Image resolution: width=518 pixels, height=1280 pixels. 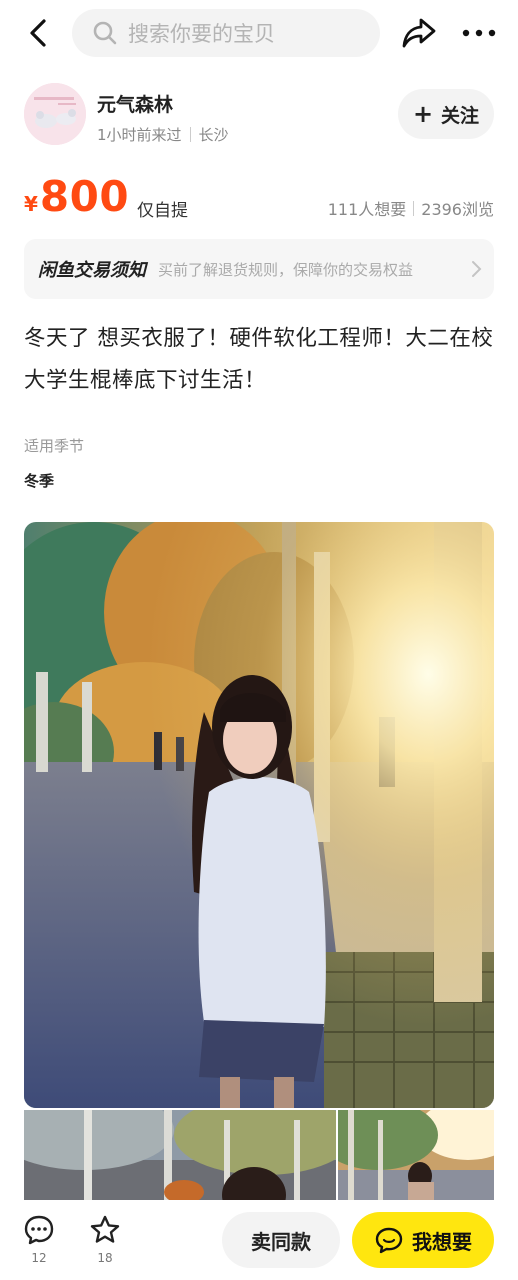 I want to click on search-bar: 搜索你要的宝贝, so click(x=226, y=33).